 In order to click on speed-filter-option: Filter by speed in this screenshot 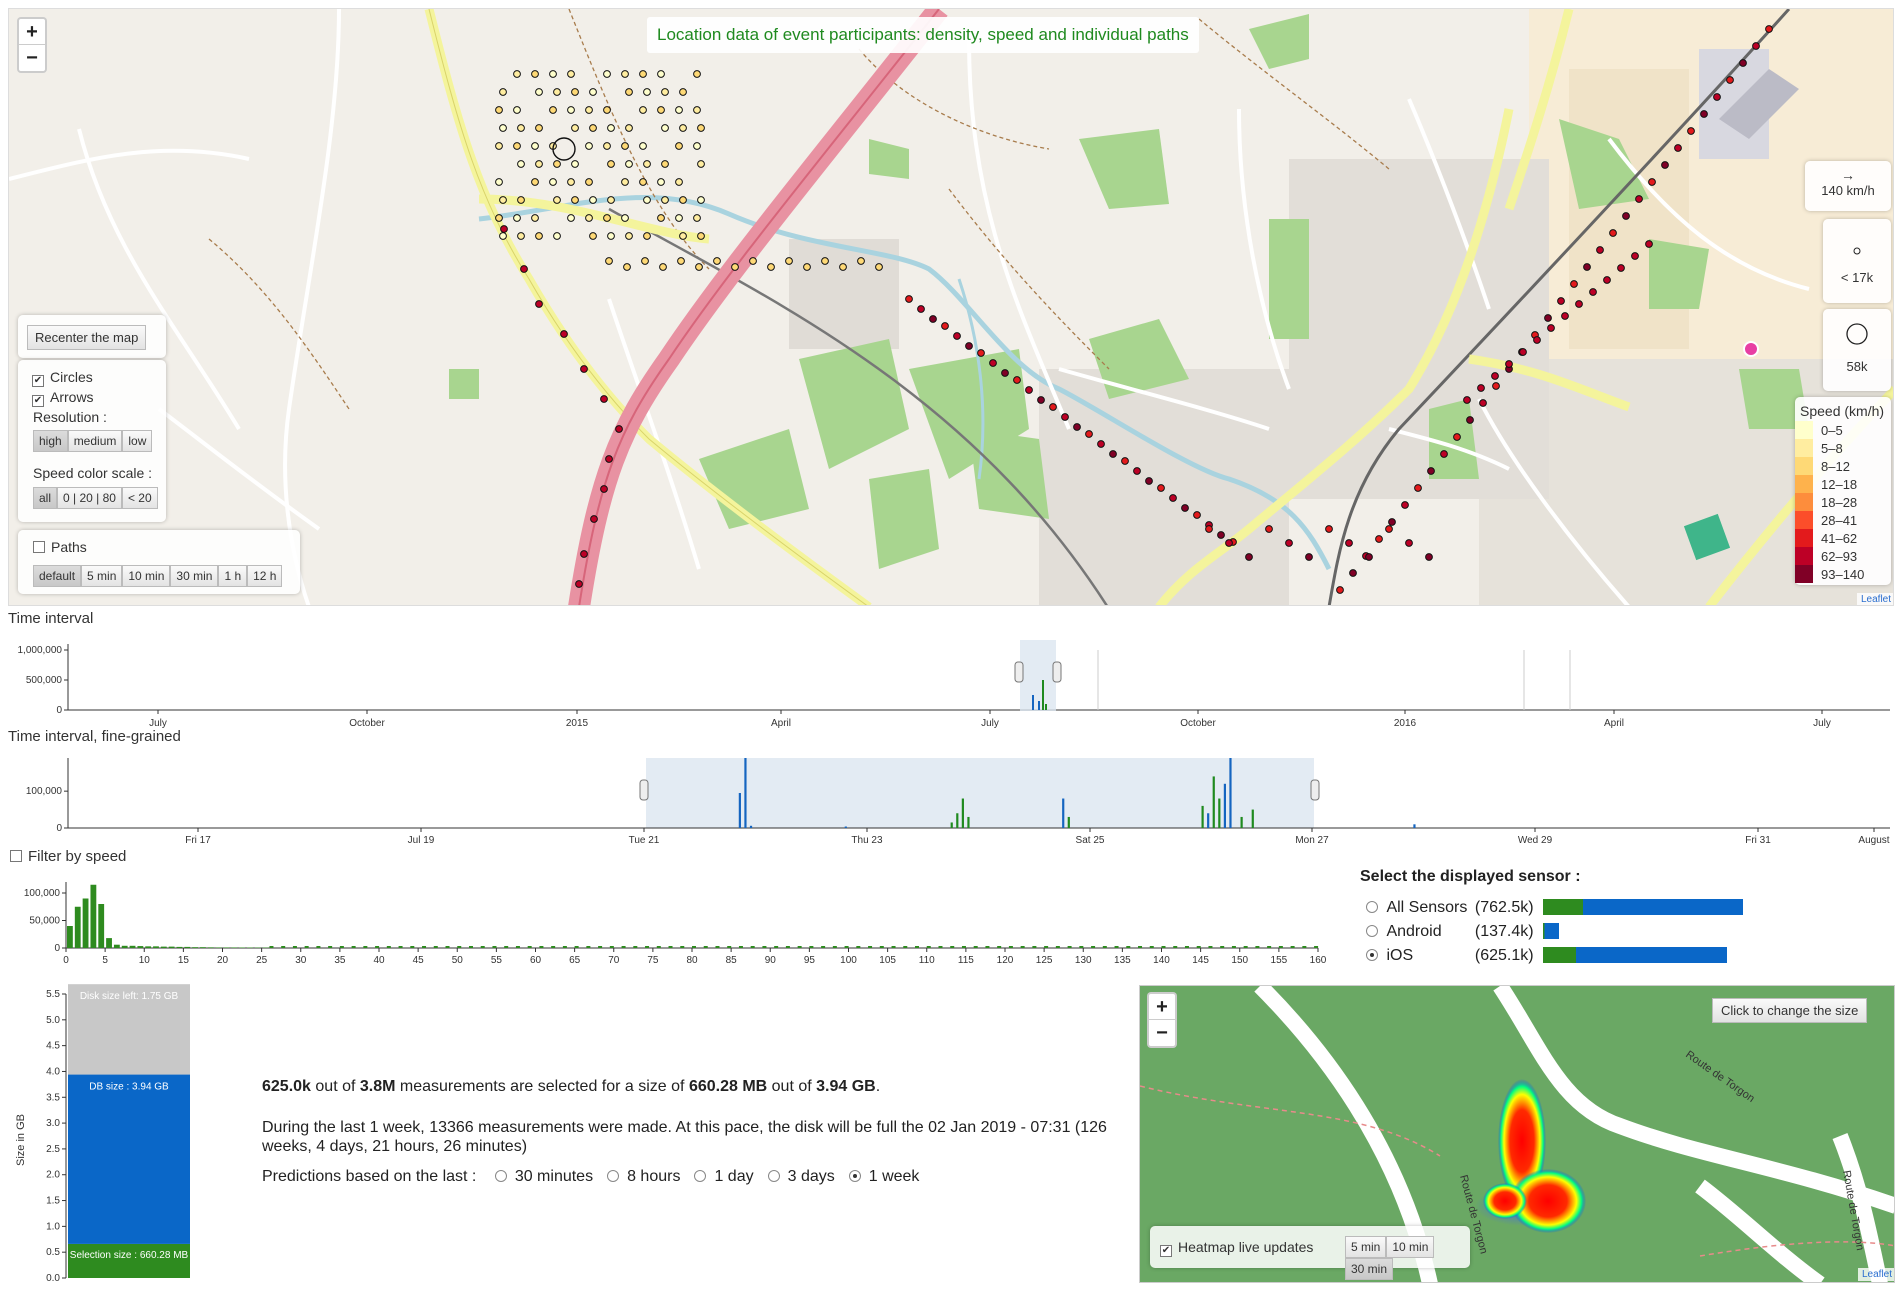, I will do `click(68, 856)`.